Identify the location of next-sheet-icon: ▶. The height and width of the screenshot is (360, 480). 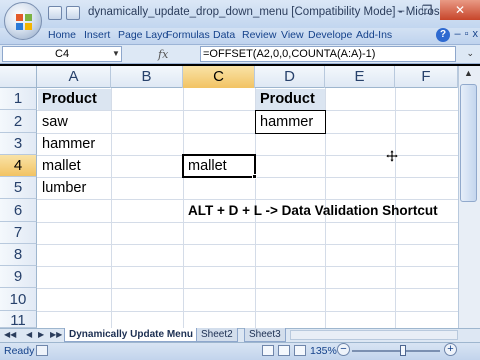
(41, 334).